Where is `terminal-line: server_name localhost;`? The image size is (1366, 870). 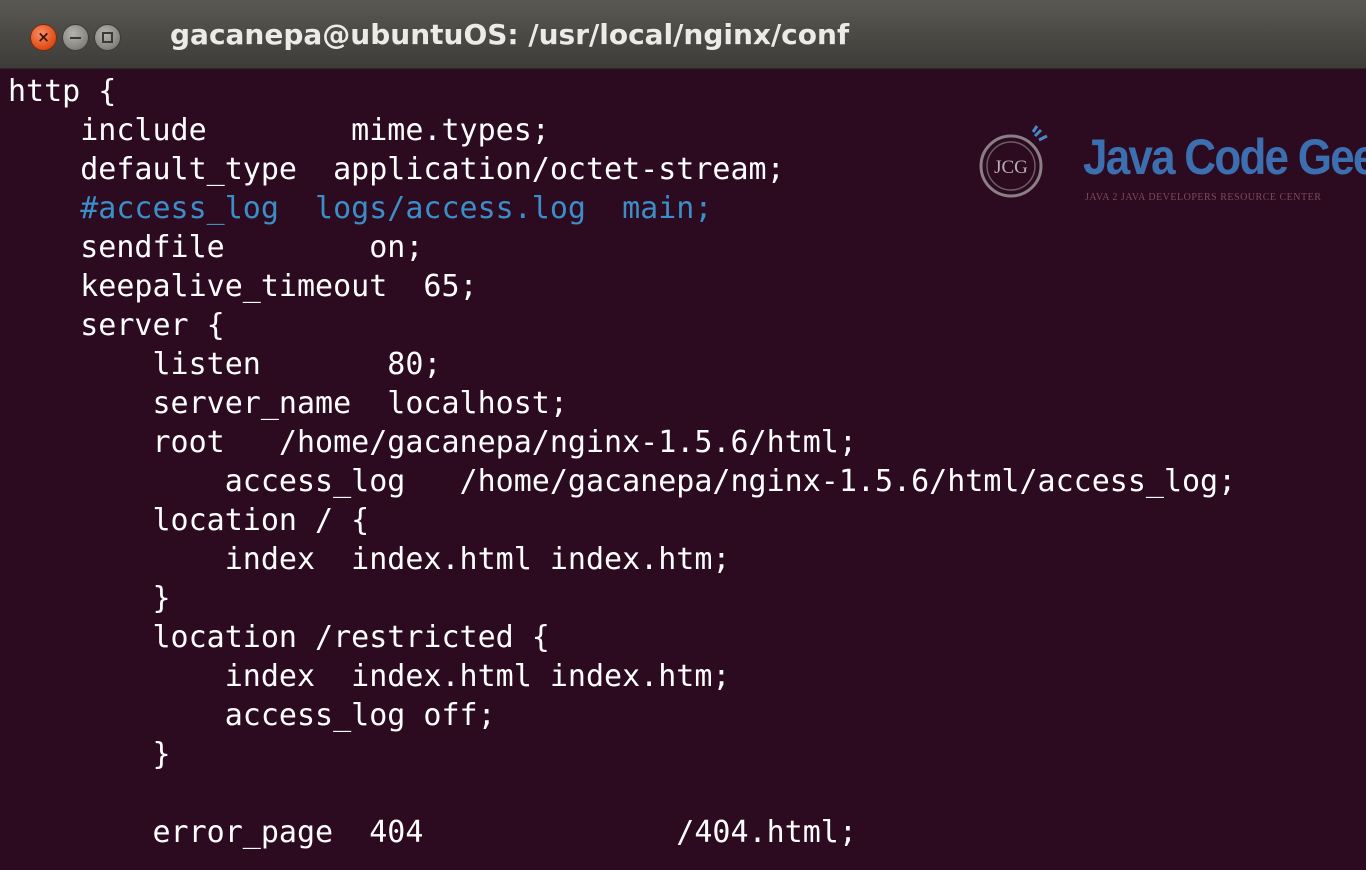 terminal-line: server_name localhost; is located at coordinates (288, 403).